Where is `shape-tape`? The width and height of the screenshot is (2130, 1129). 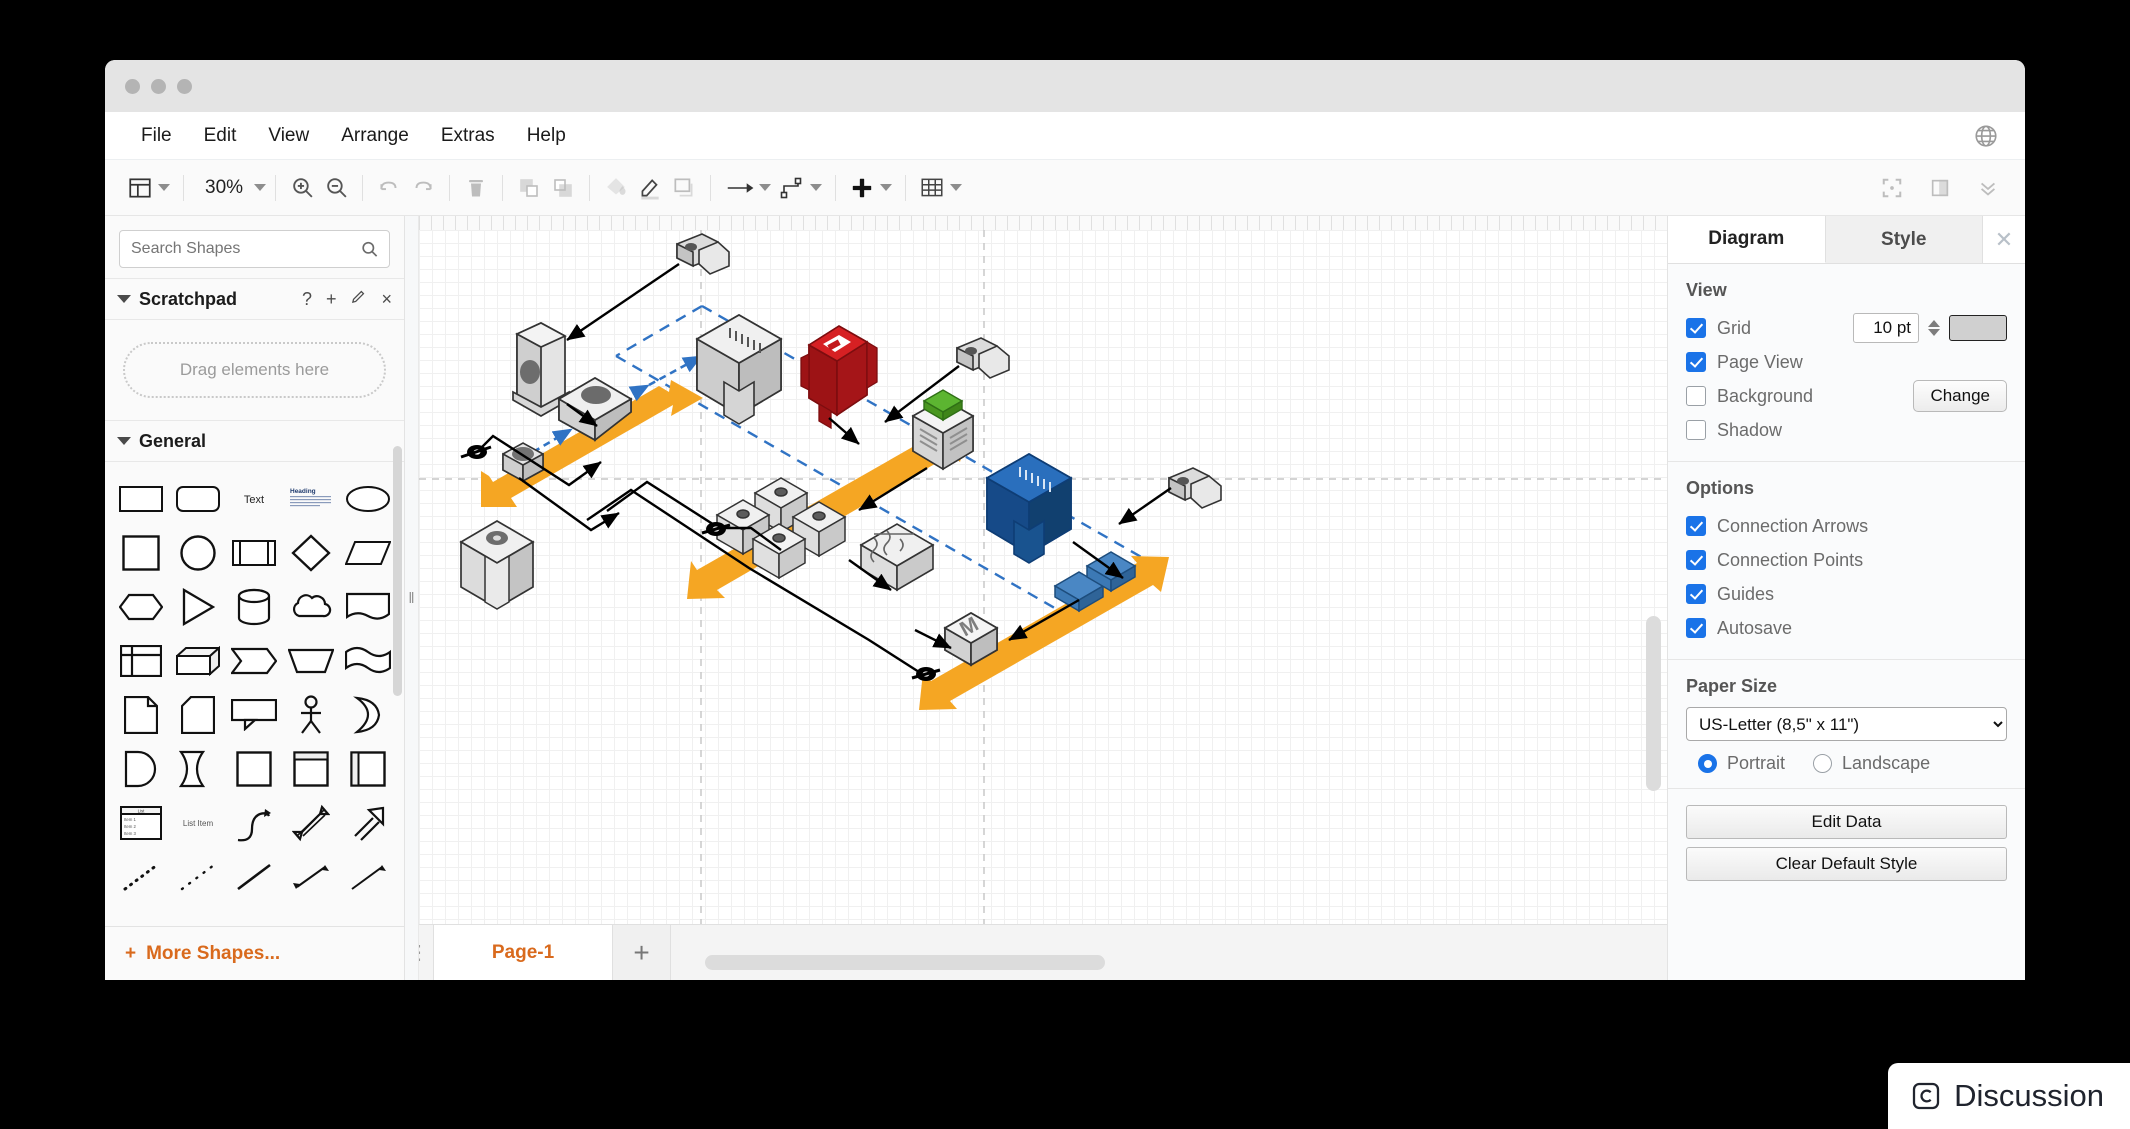
shape-tape is located at coordinates (367, 661).